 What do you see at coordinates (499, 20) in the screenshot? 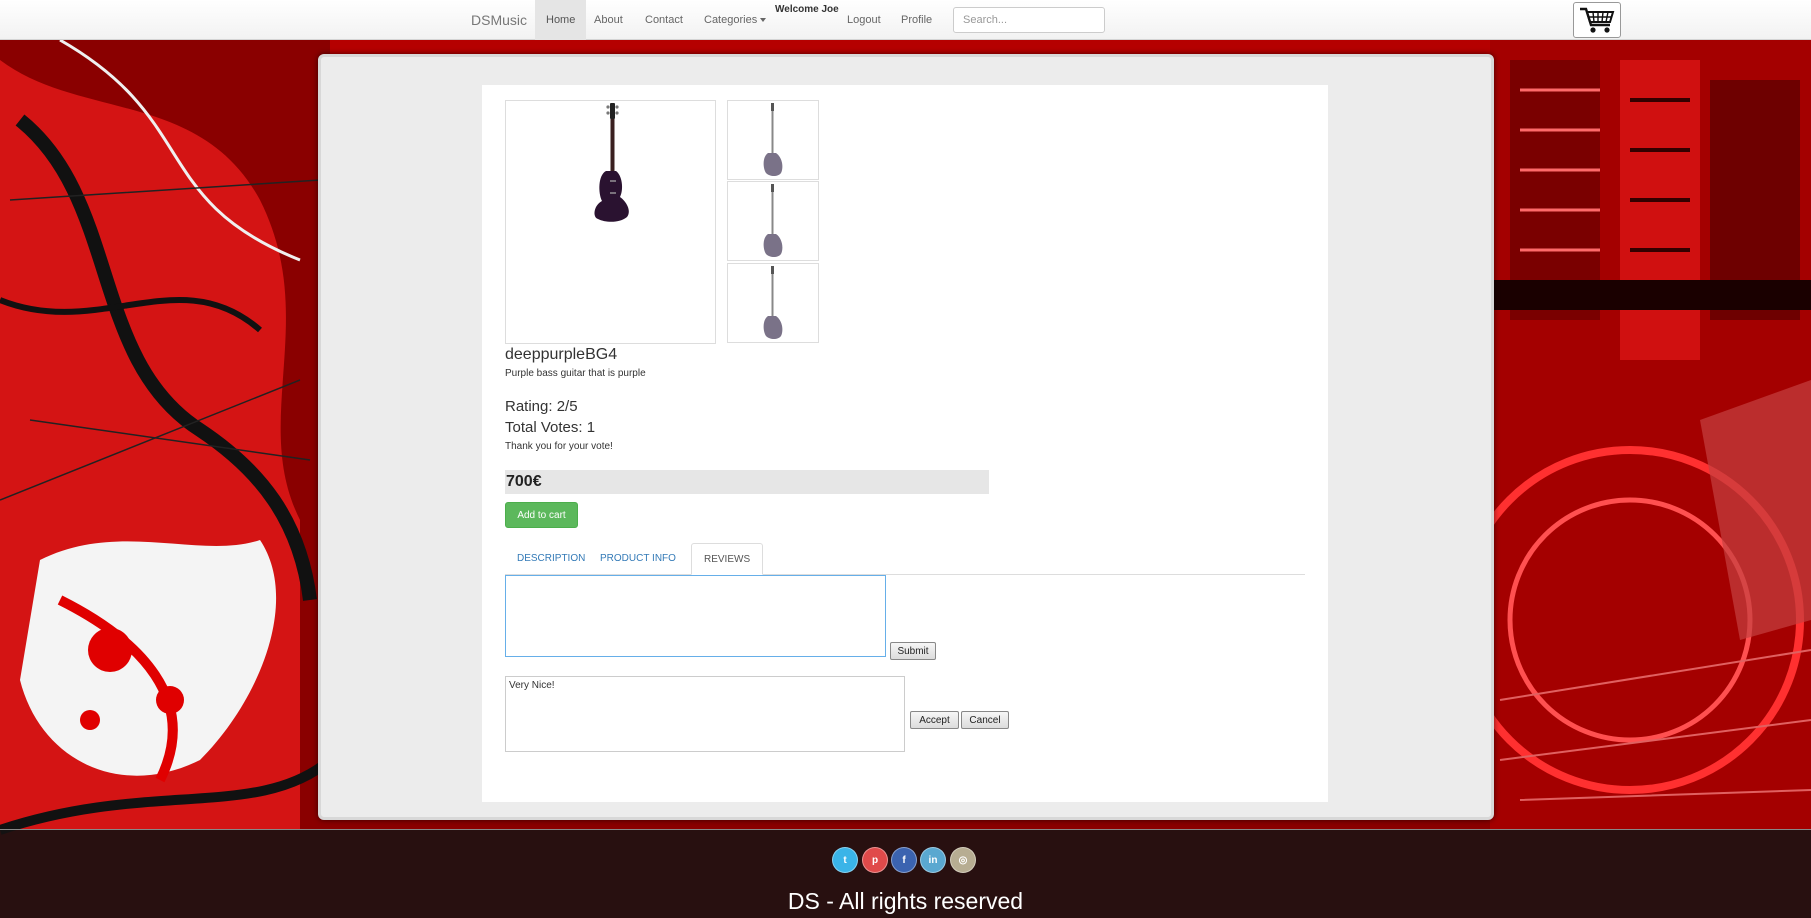
I see `brand-logo: DSMusic` at bounding box center [499, 20].